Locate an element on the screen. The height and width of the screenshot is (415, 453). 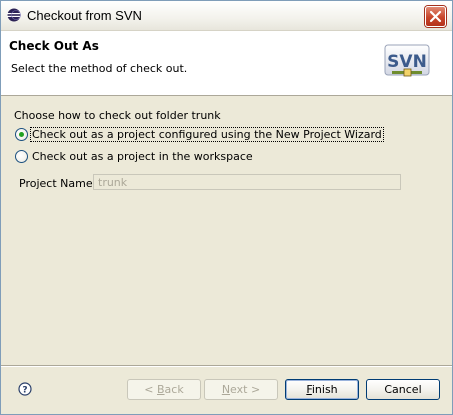
finish-button: Finish is located at coordinates (322, 389).